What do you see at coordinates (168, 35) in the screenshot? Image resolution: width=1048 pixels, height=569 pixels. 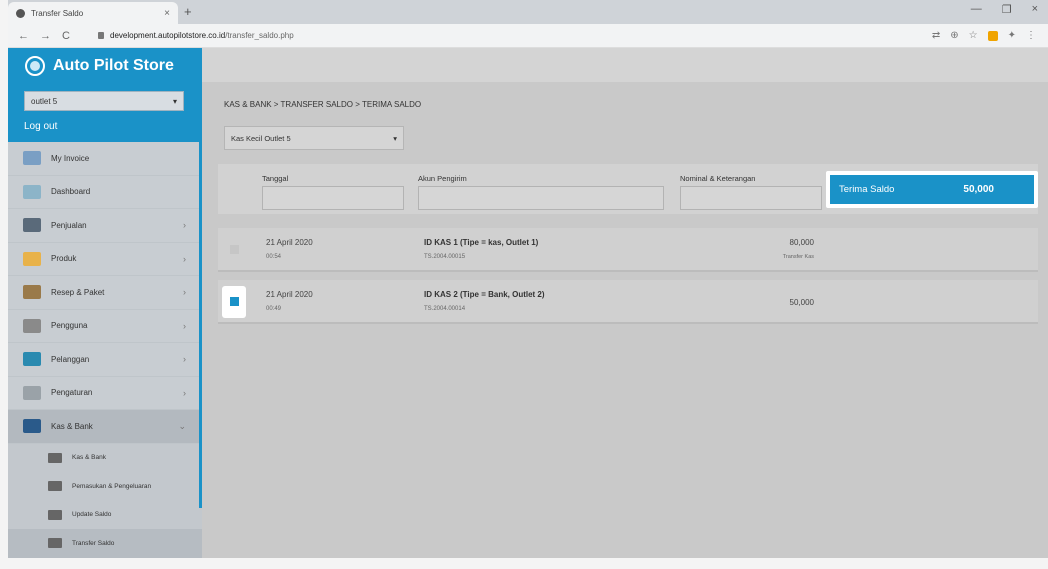 I see `url-host: development.autopilotstore.co.id` at bounding box center [168, 35].